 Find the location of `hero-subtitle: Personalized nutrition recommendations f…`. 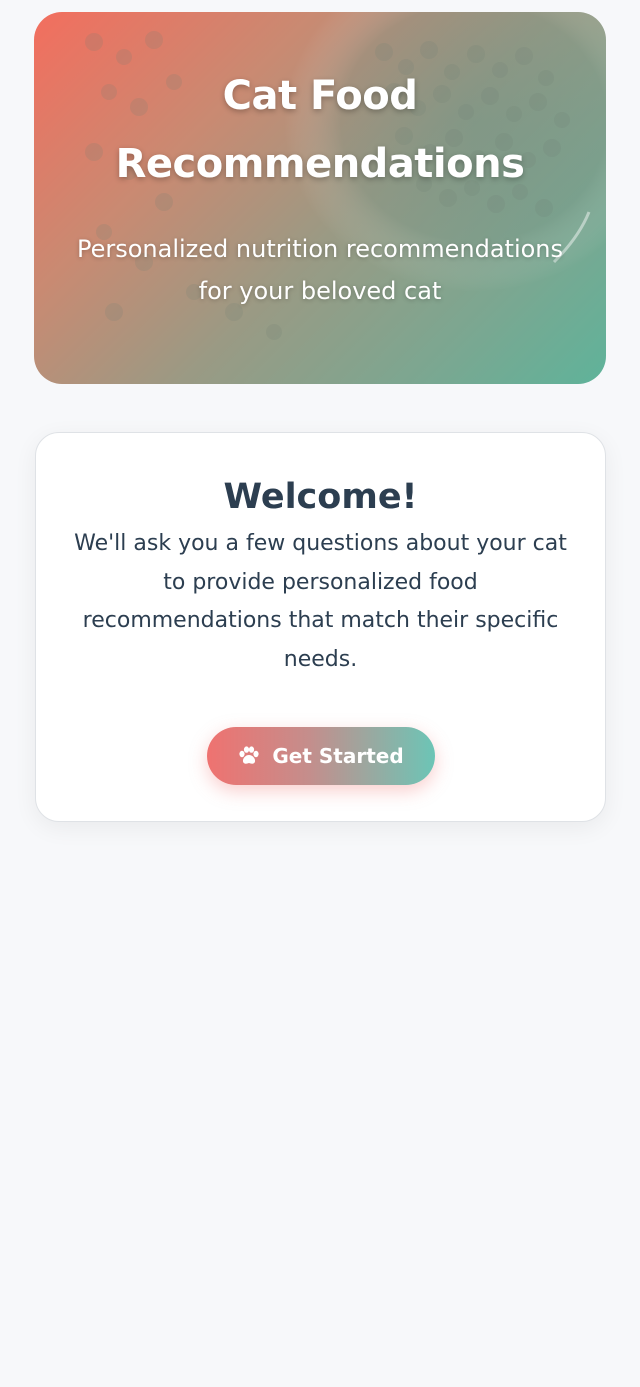

hero-subtitle: Personalized nutrition recommendations f… is located at coordinates (320, 270).